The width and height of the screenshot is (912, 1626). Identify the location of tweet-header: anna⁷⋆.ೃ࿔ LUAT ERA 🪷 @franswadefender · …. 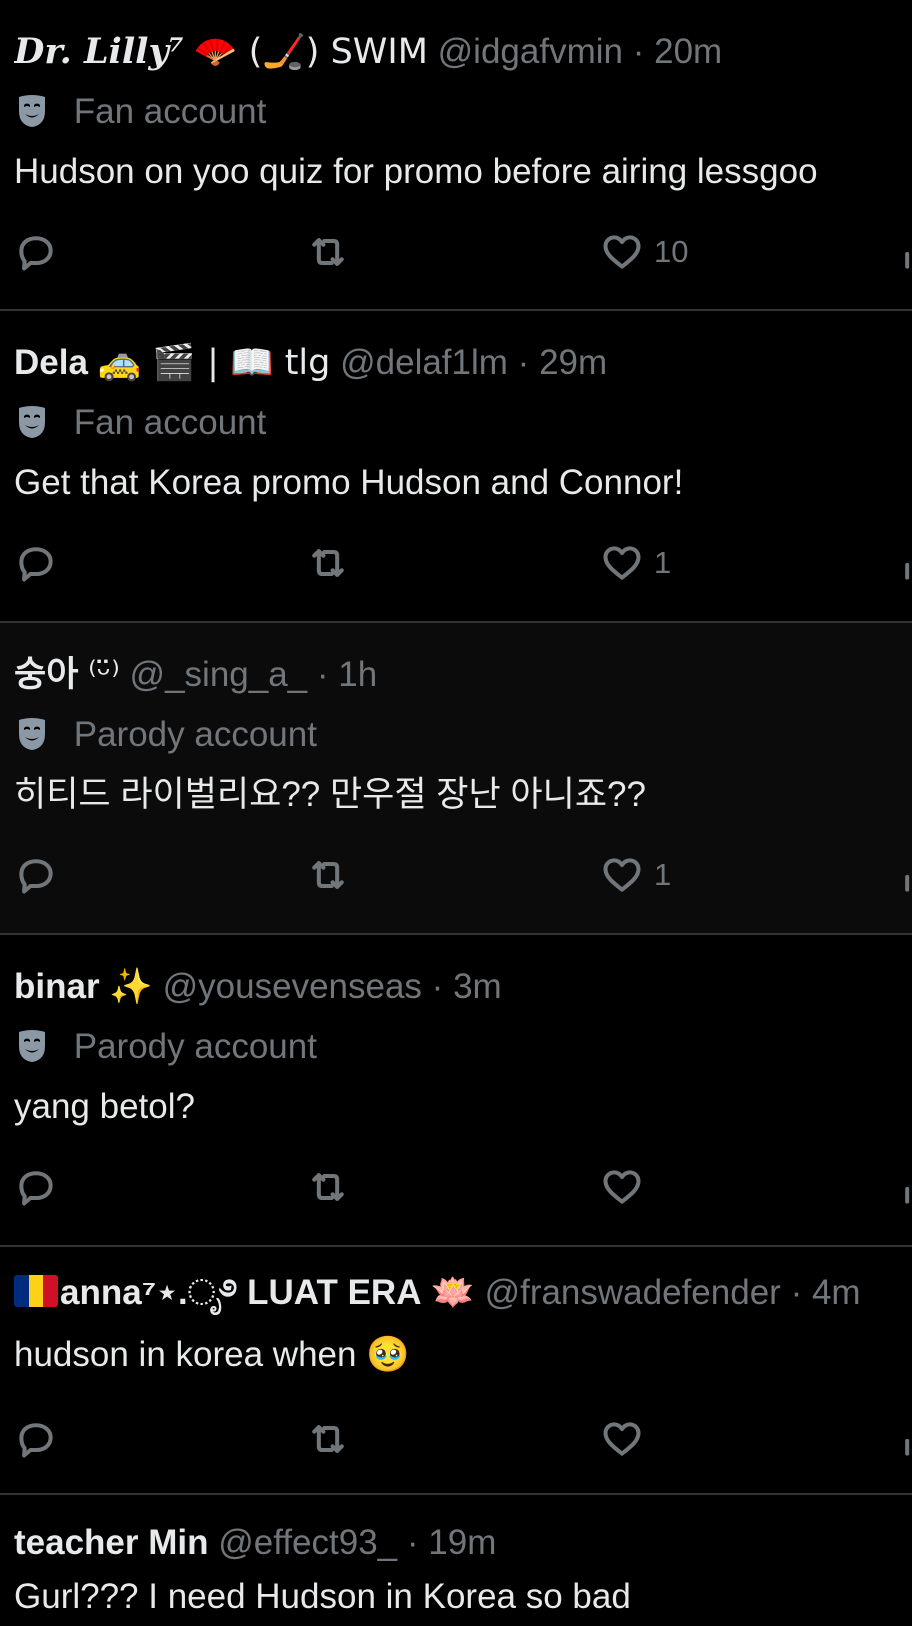
(463, 1294).